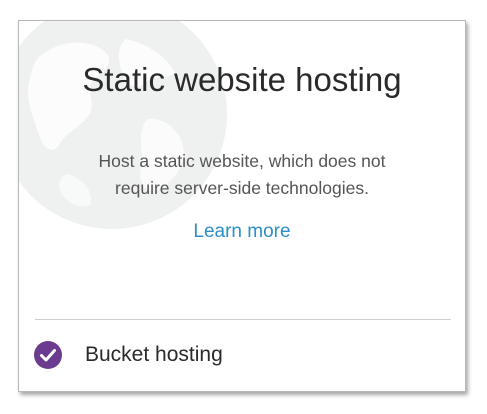 Image resolution: width=487 pixels, height=414 pixels. Describe the element at coordinates (243, 319) in the screenshot. I see `divider` at that location.